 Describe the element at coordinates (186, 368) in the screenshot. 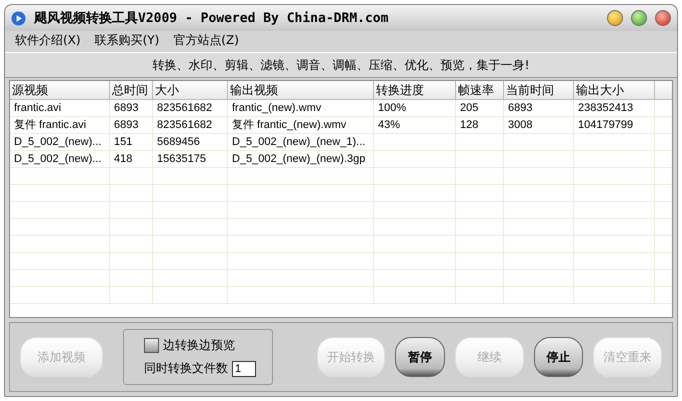

I see `concurrent-label: 同时转换文件数` at that location.